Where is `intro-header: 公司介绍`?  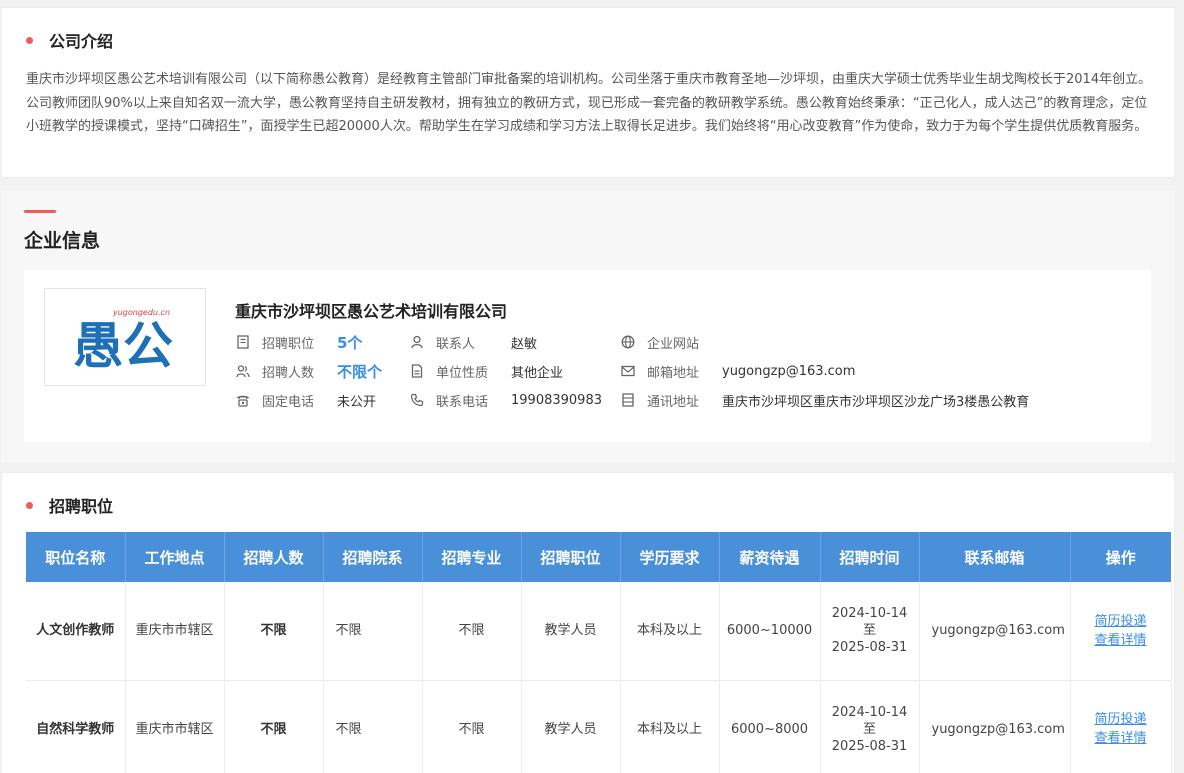
intro-header: 公司介绍 is located at coordinates (69, 40).